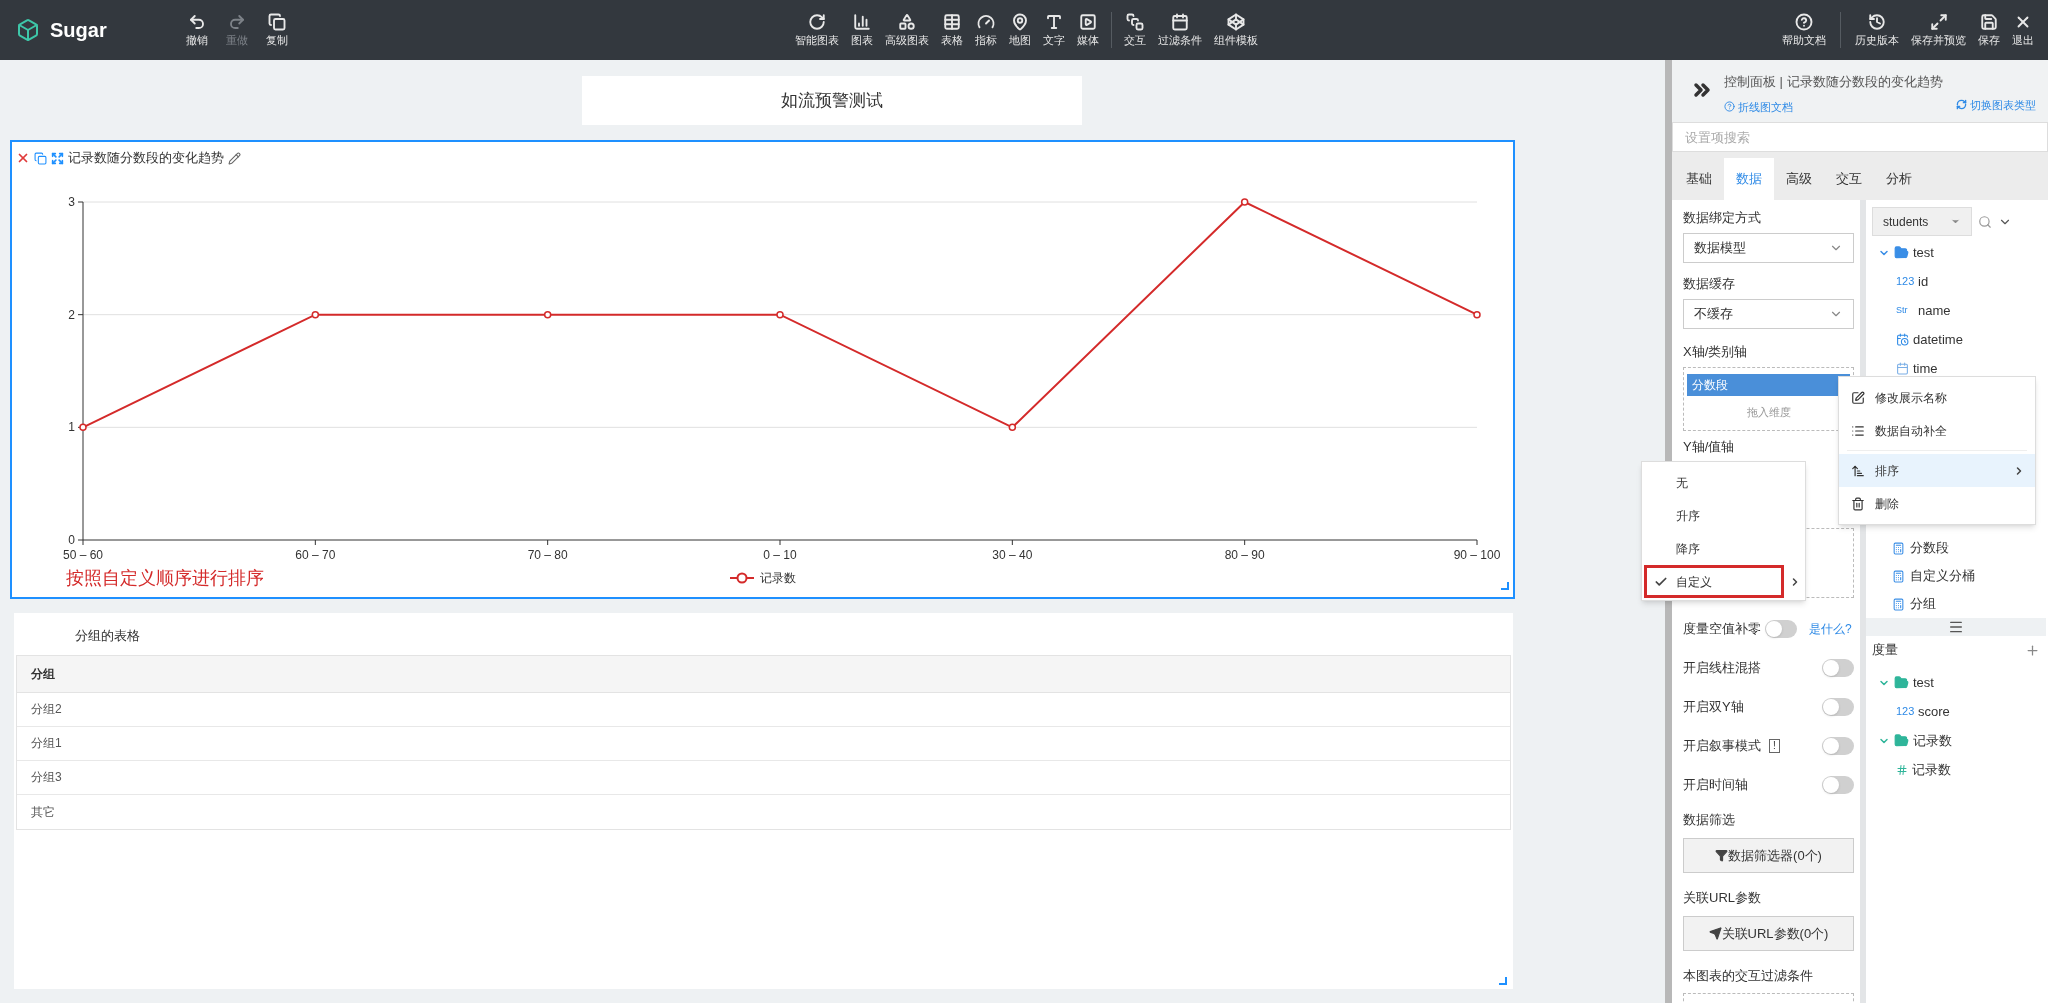  Describe the element at coordinates (907, 22) in the screenshot. I see `shapes-icon` at that location.